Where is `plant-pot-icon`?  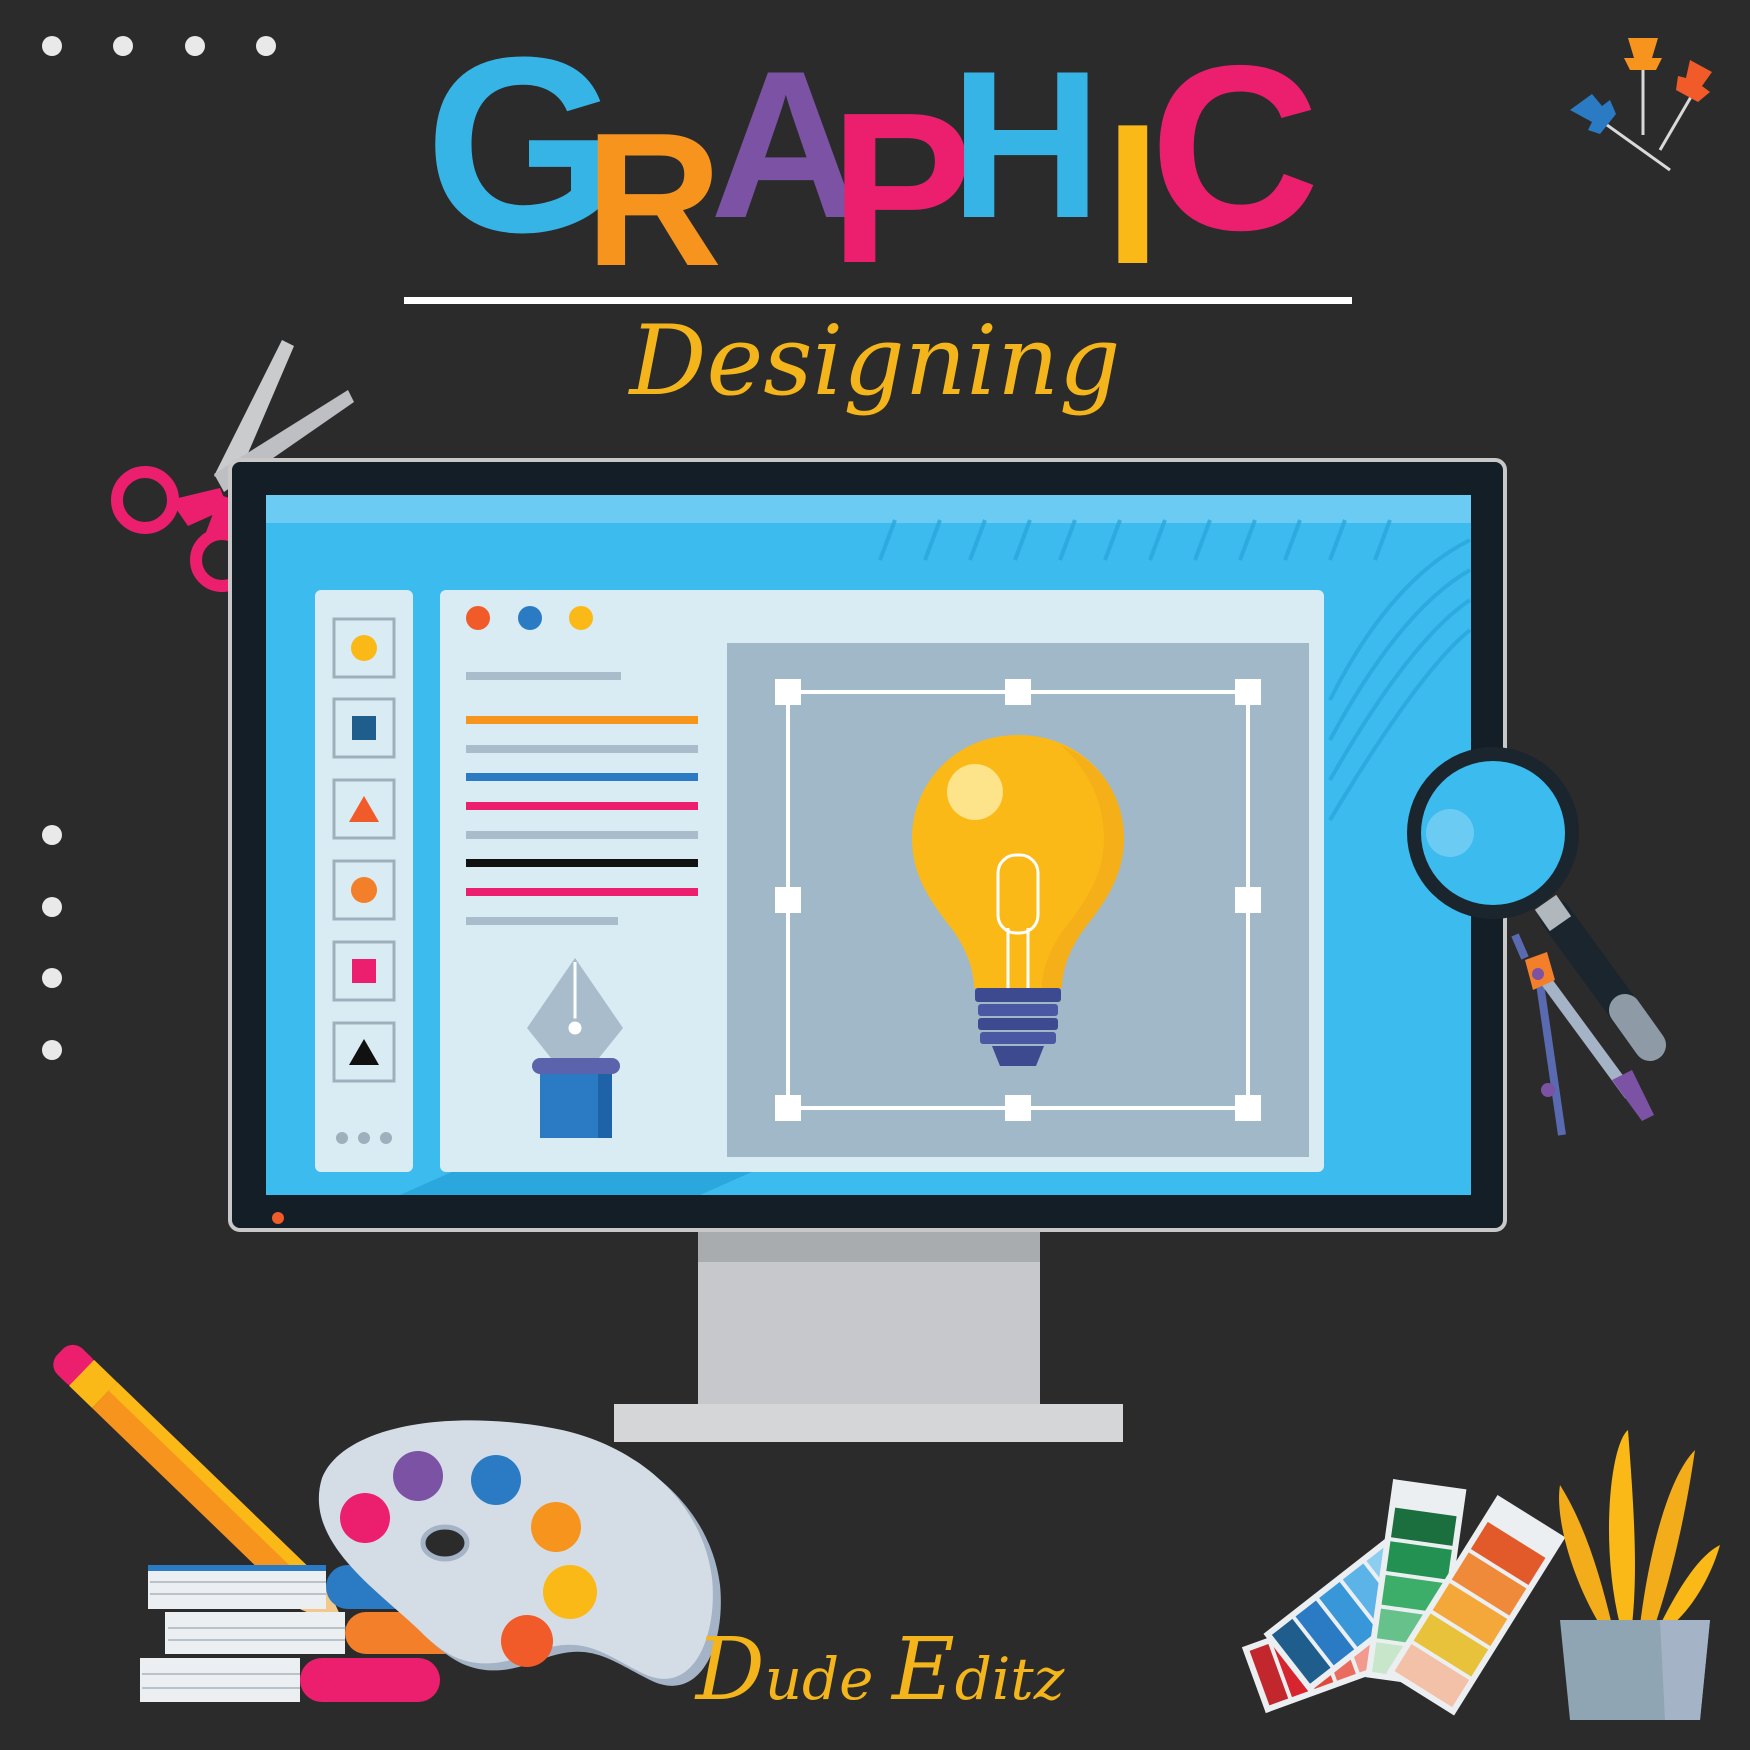 plant-pot-icon is located at coordinates (1639, 1575).